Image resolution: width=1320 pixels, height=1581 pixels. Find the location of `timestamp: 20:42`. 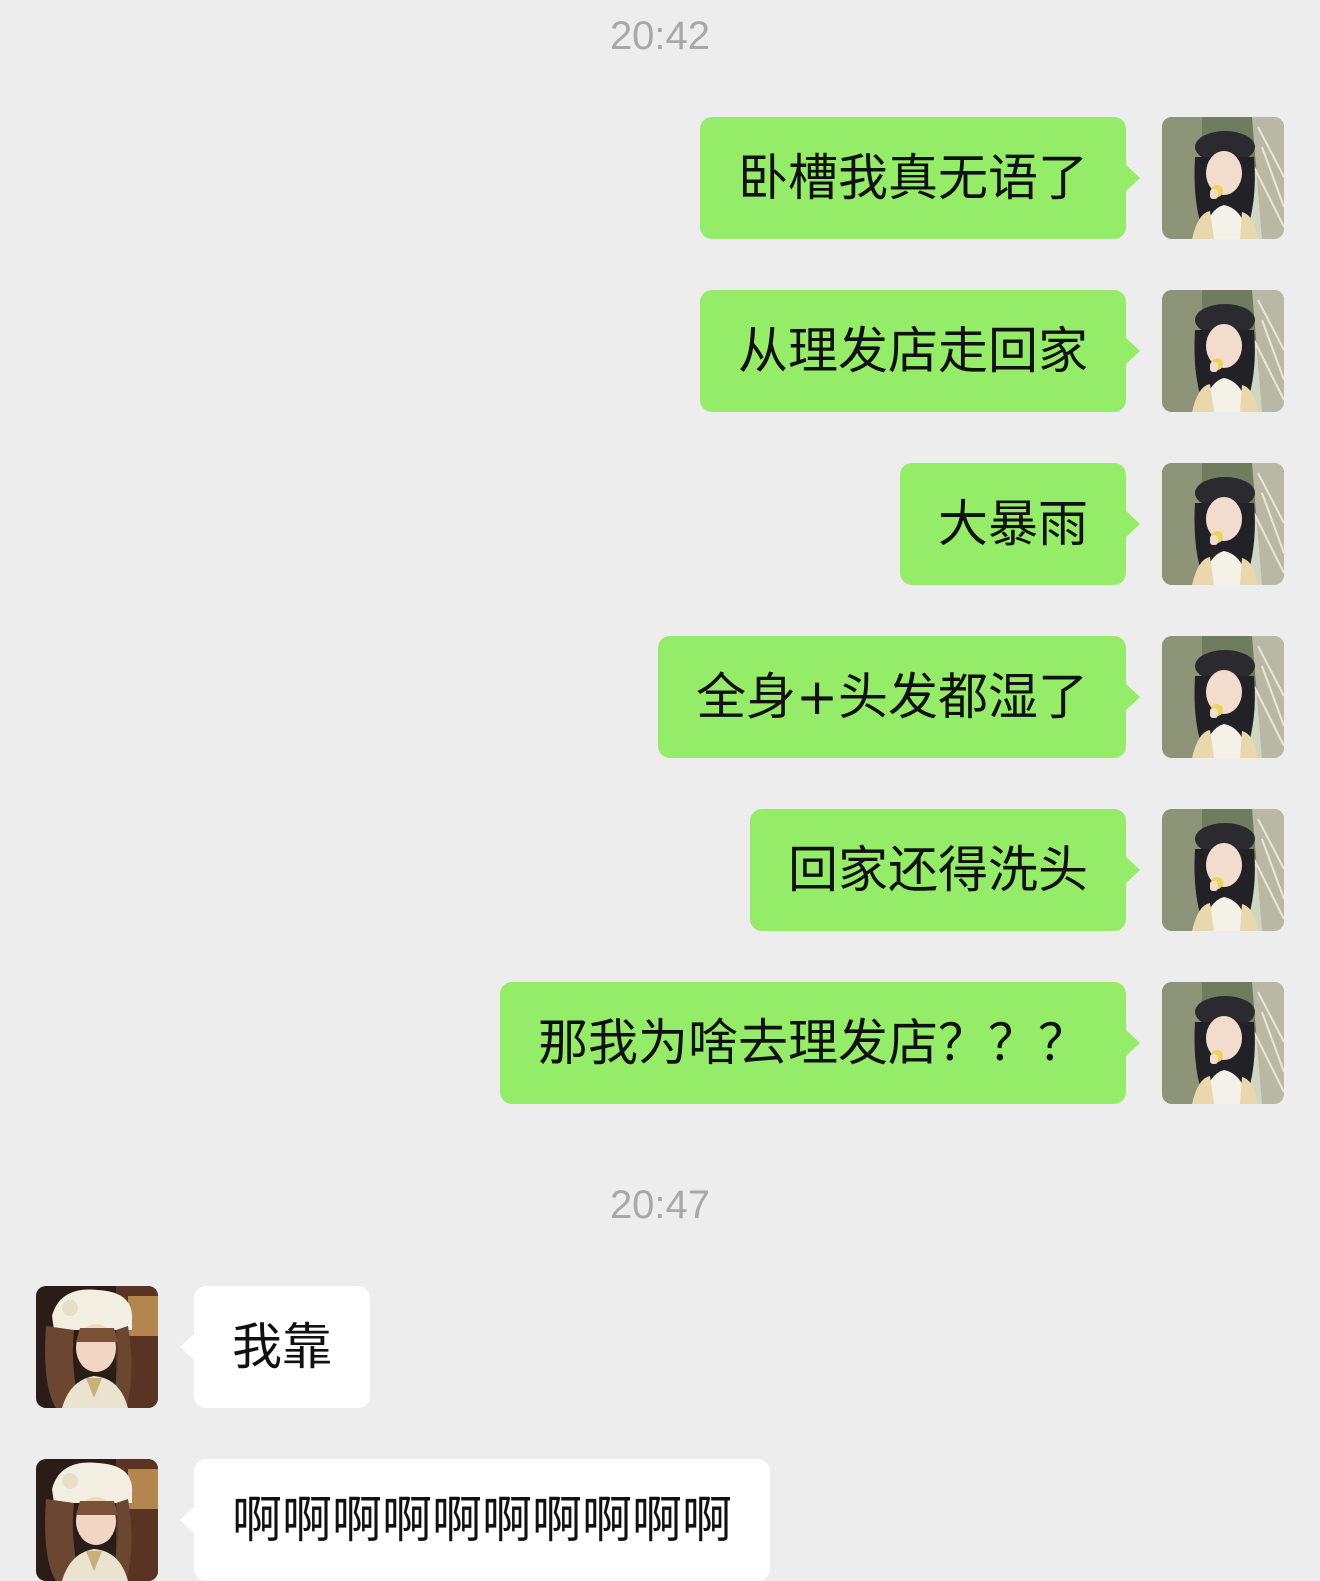

timestamp: 20:42 is located at coordinates (660, 36).